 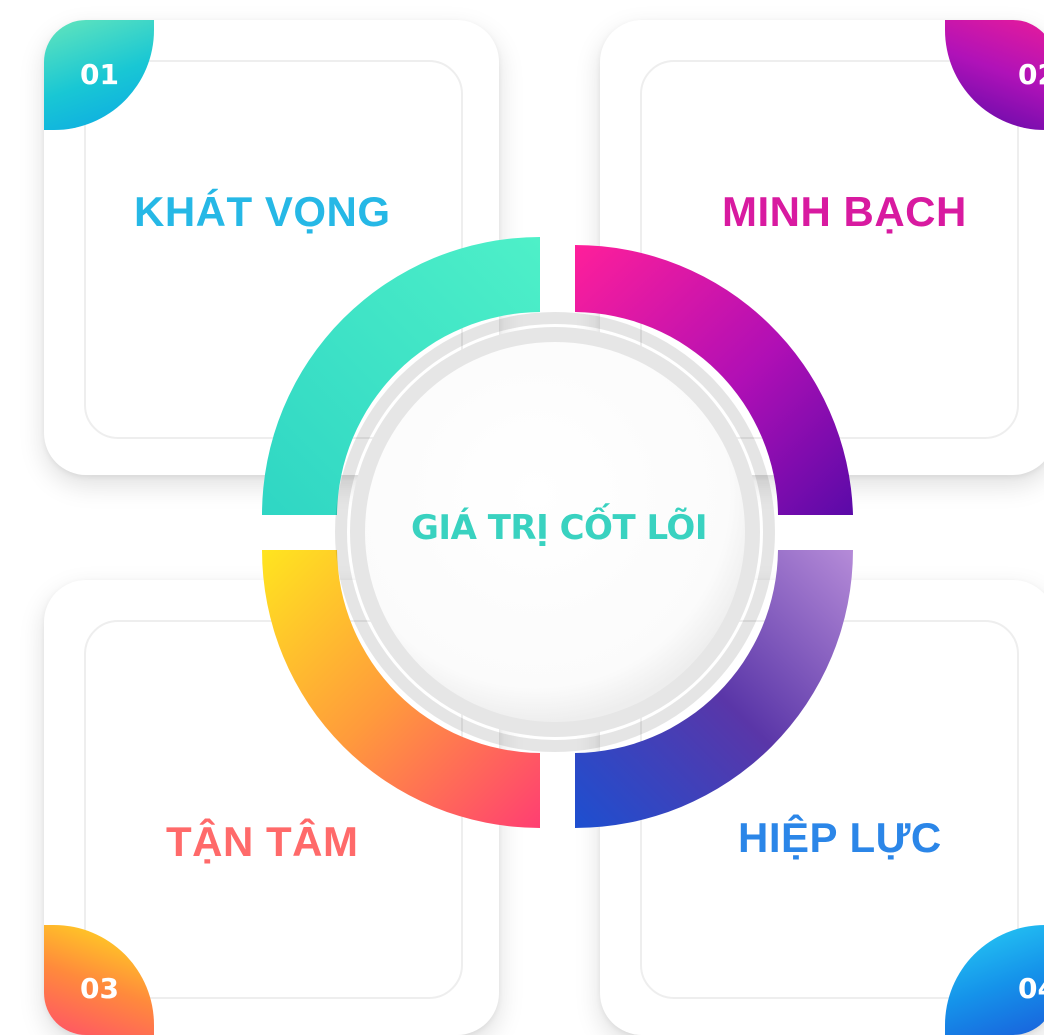 What do you see at coordinates (559, 528) in the screenshot?
I see `core-values-title: GIÁ TRỊ CỐT LÕI` at bounding box center [559, 528].